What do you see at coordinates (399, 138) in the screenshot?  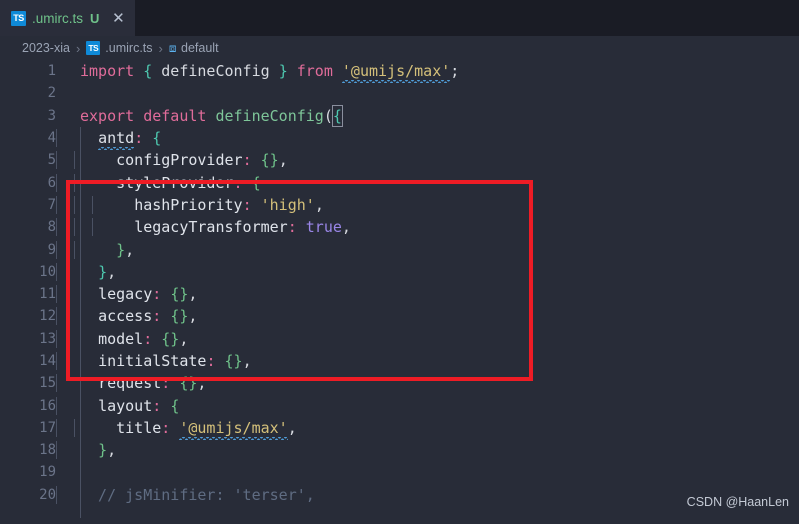 I see `code-line: 4 antd: {` at bounding box center [399, 138].